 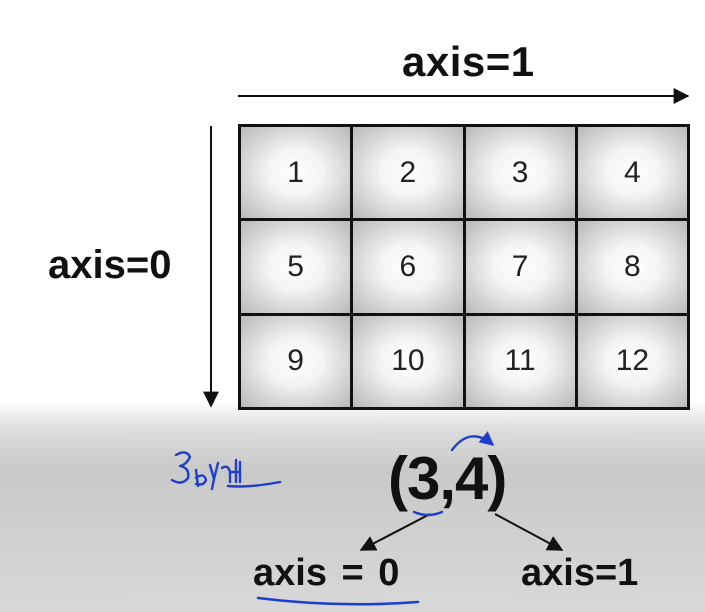 What do you see at coordinates (326, 573) in the screenshot?
I see `axis0-bottom-label: axis = 0` at bounding box center [326, 573].